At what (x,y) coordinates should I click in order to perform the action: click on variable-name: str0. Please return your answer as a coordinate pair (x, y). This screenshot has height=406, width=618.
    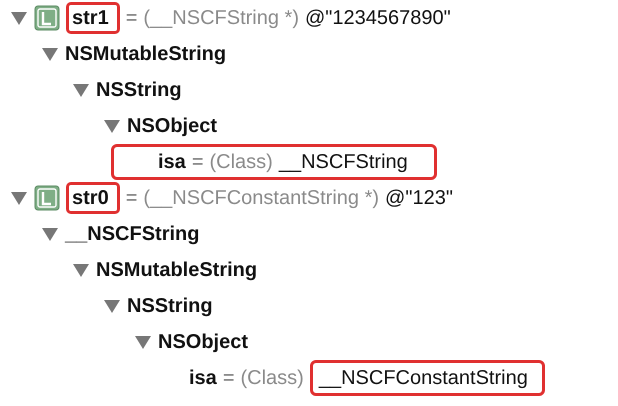
    Looking at the image, I should click on (90, 198).